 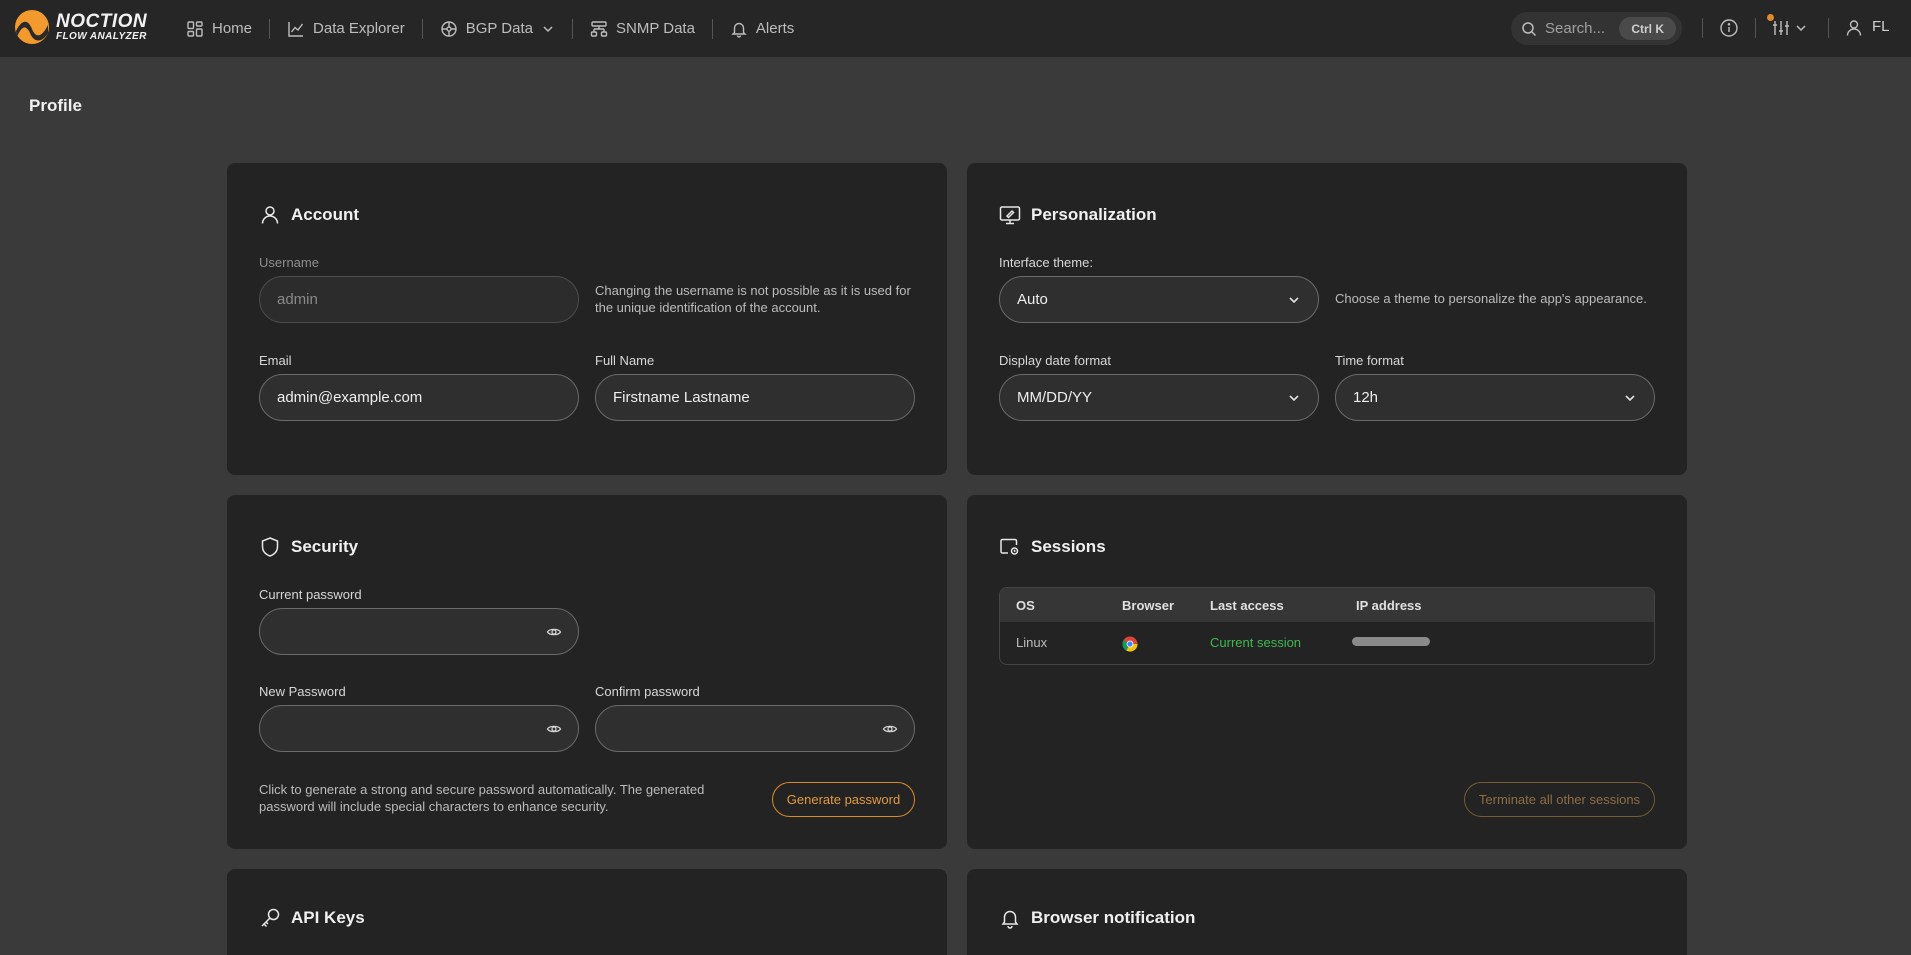 I want to click on nav-data-explorer: Data Explorer, so click(x=346, y=29).